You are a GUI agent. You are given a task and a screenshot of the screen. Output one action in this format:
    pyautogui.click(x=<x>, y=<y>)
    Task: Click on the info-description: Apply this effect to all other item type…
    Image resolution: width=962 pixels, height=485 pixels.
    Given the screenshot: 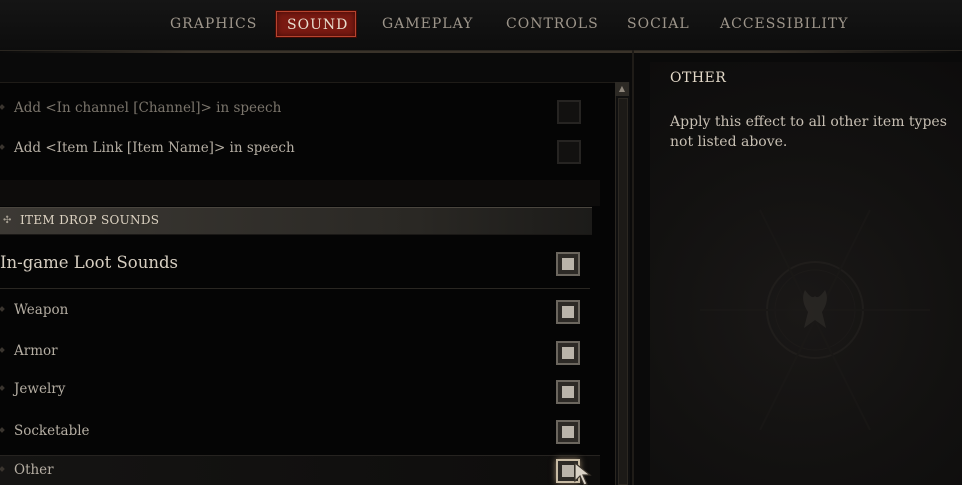 What is the action you would take?
    pyautogui.click(x=808, y=132)
    